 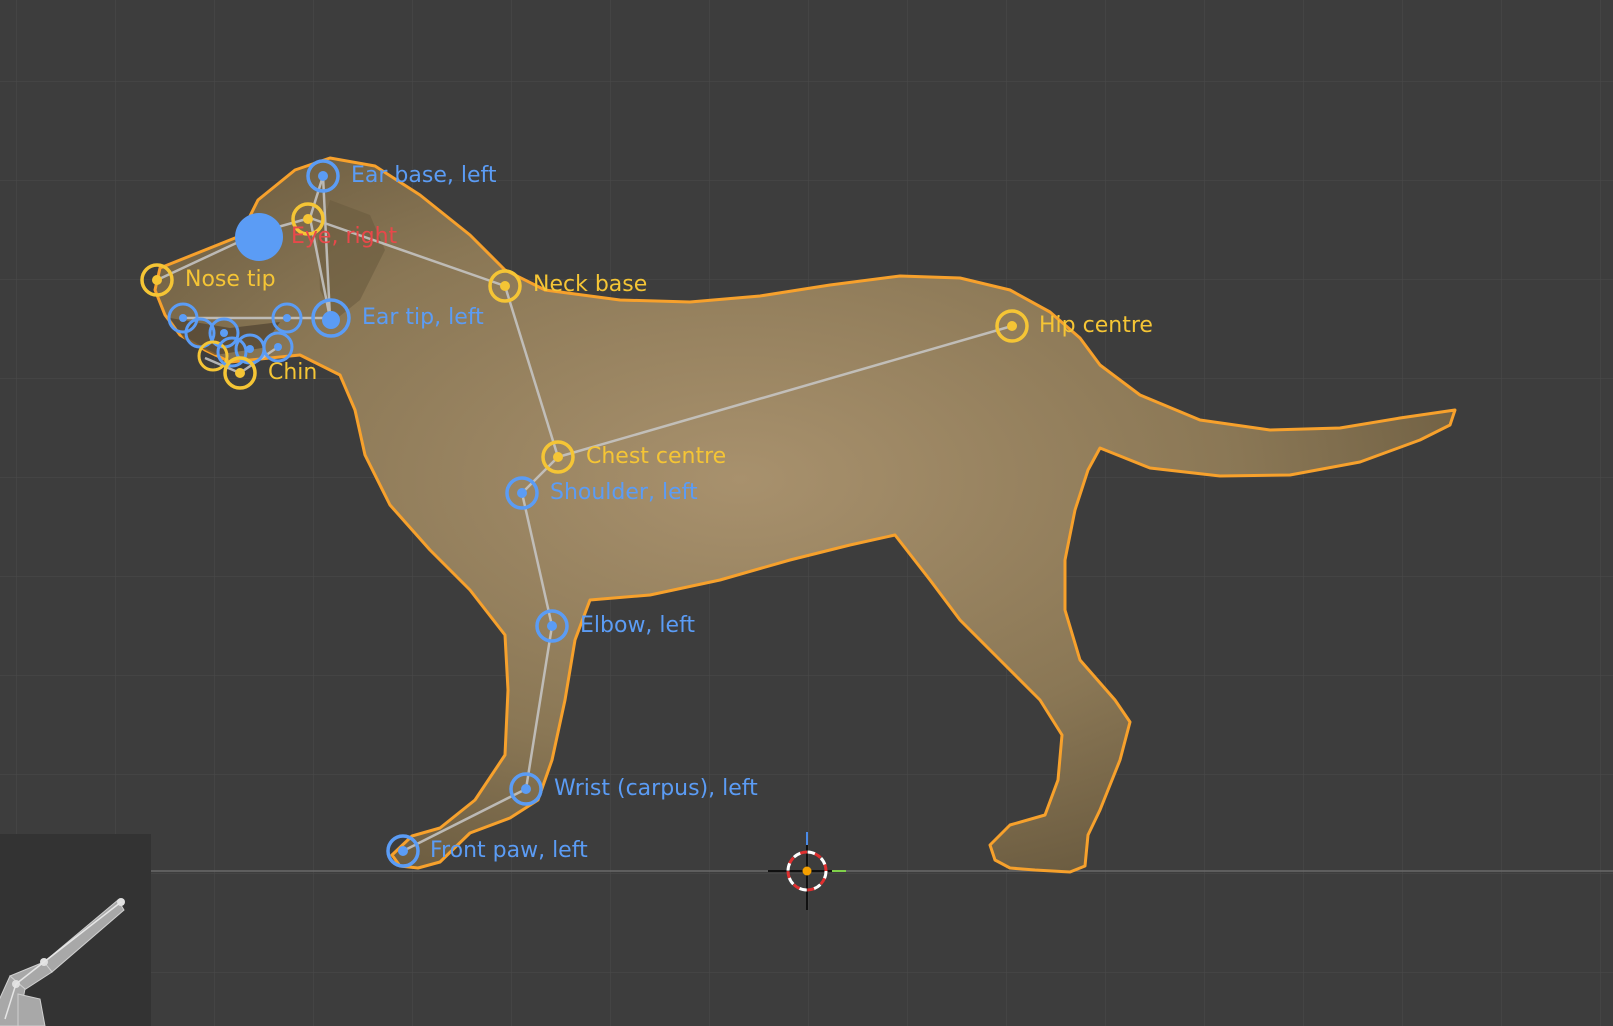 I want to click on label-elbow-left: Elbow, left, so click(x=638, y=625).